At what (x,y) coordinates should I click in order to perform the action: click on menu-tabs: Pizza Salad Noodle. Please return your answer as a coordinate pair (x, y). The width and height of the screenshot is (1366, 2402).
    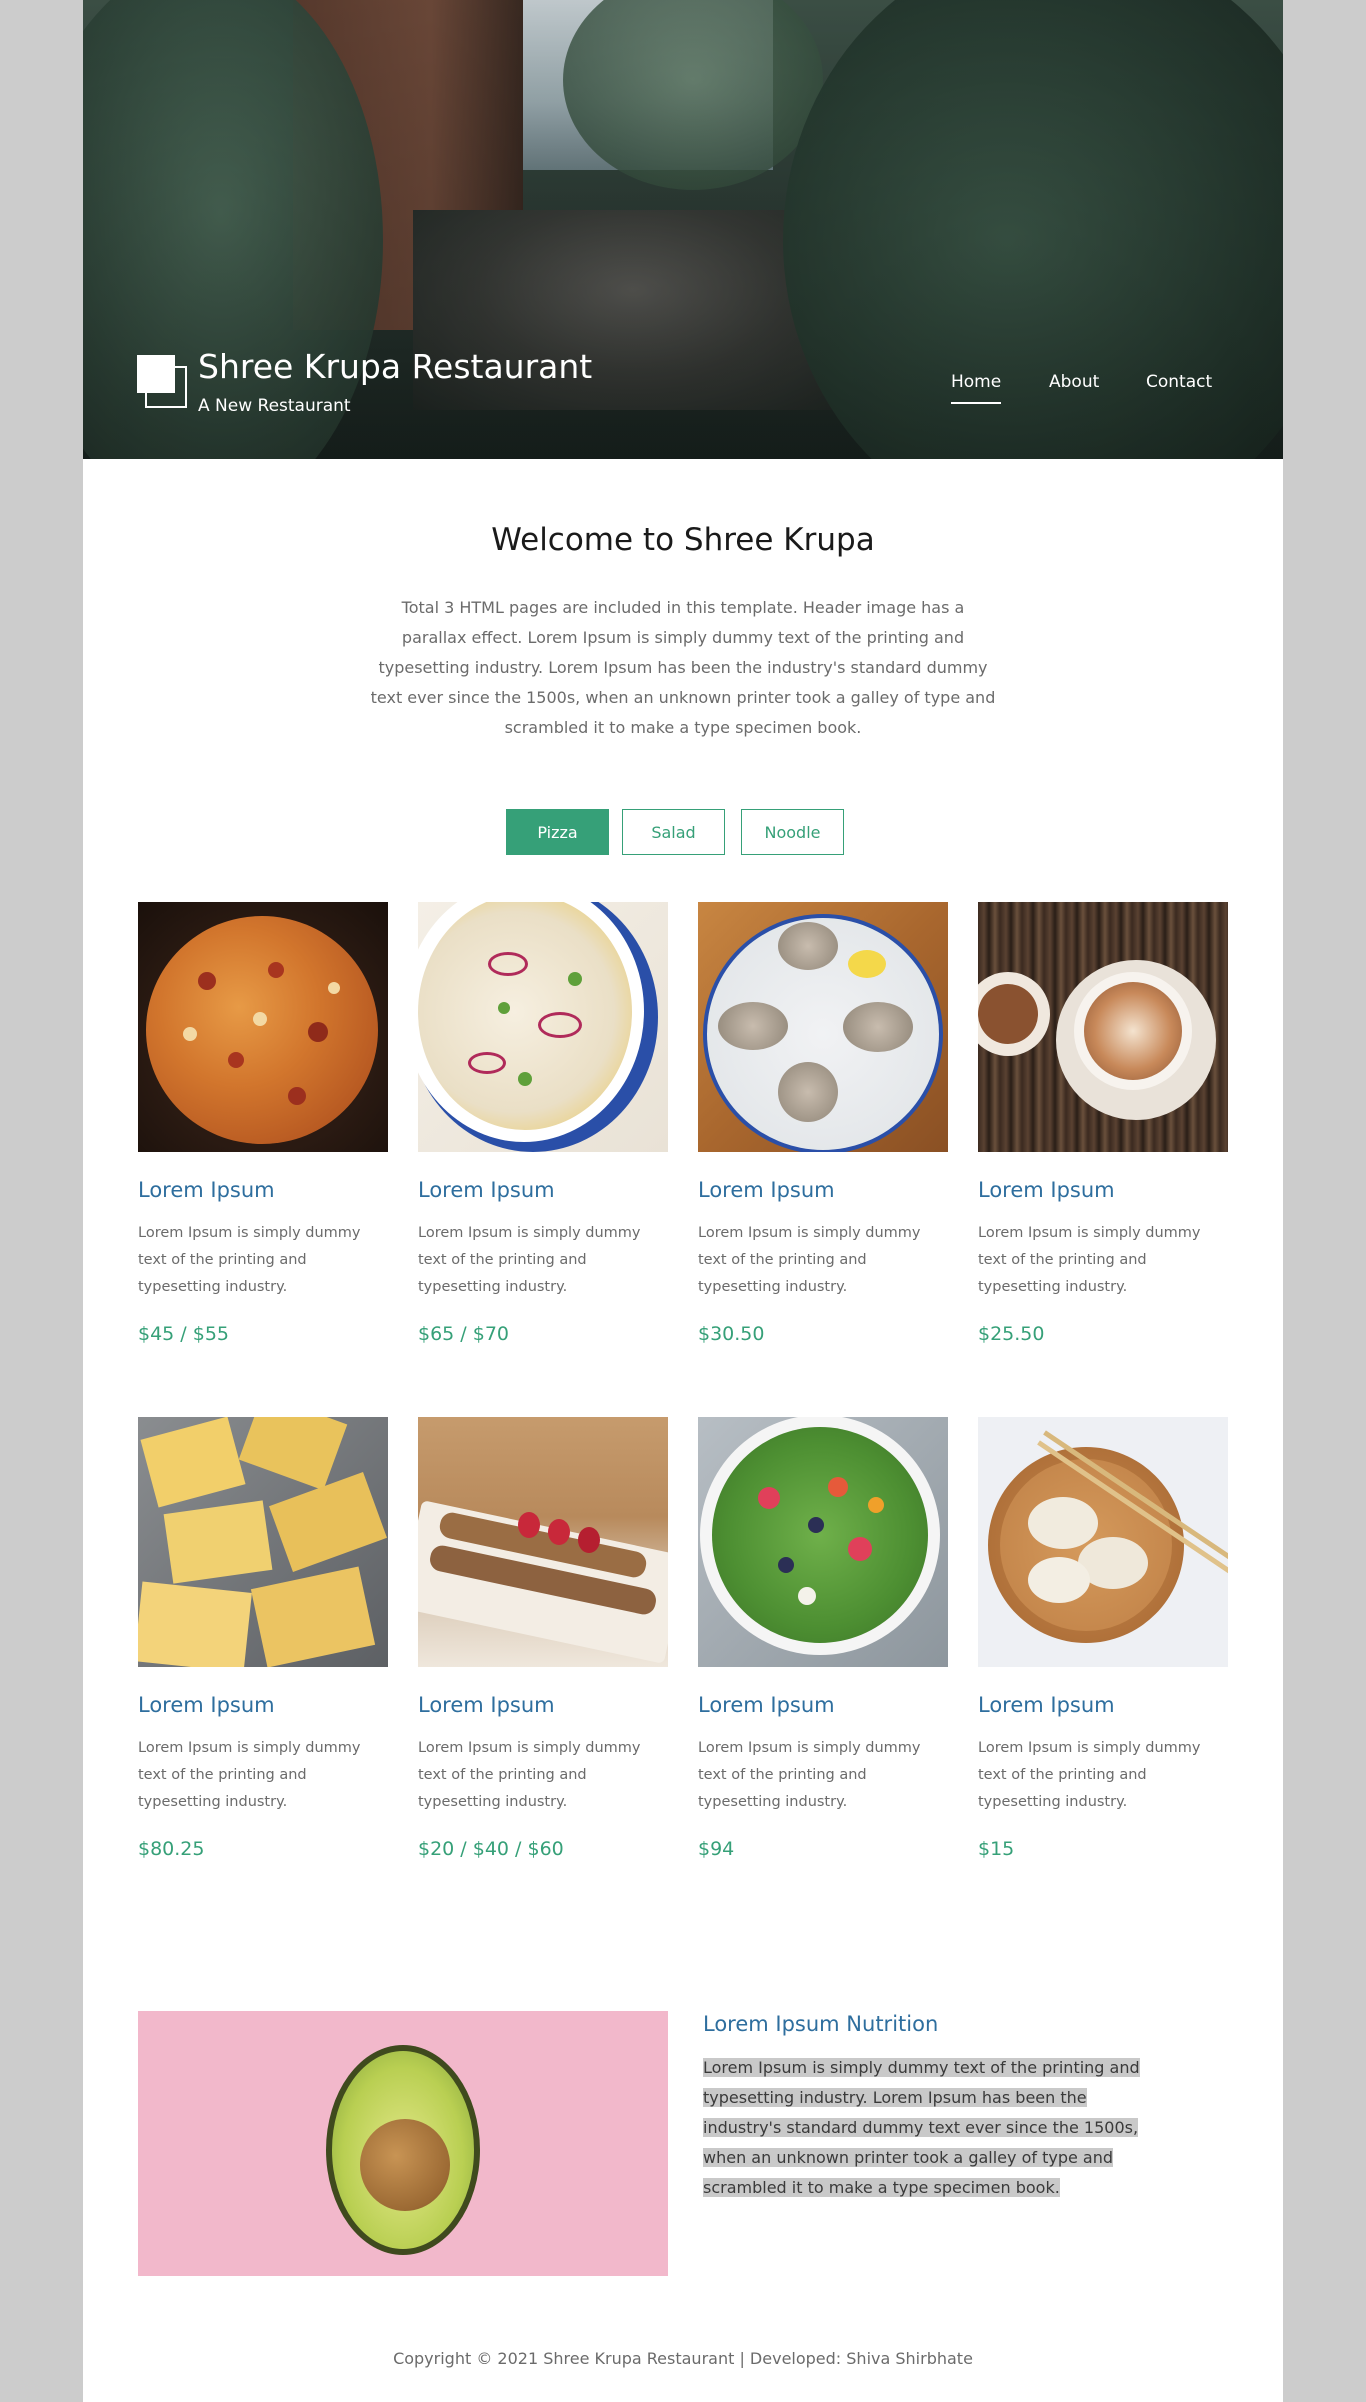
    Looking at the image, I should click on (683, 832).